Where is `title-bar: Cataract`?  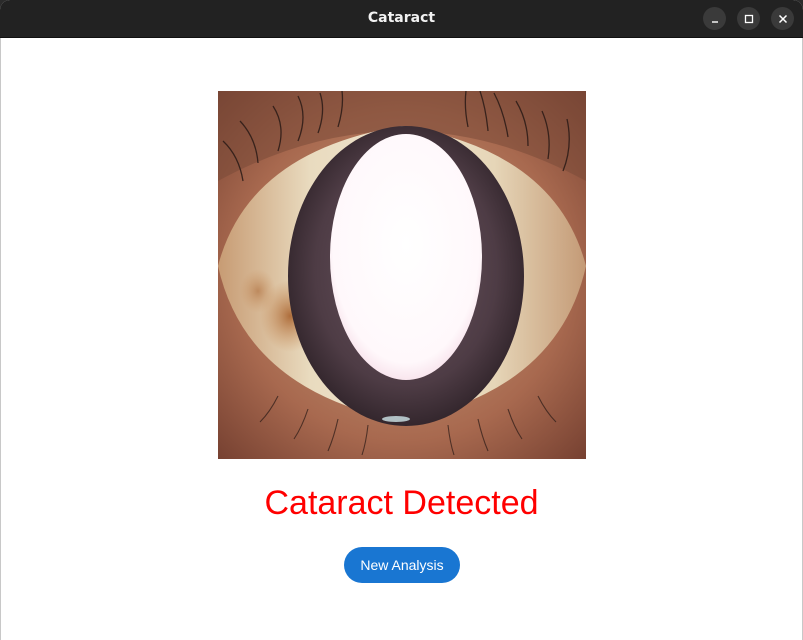 title-bar: Cataract is located at coordinates (401, 19).